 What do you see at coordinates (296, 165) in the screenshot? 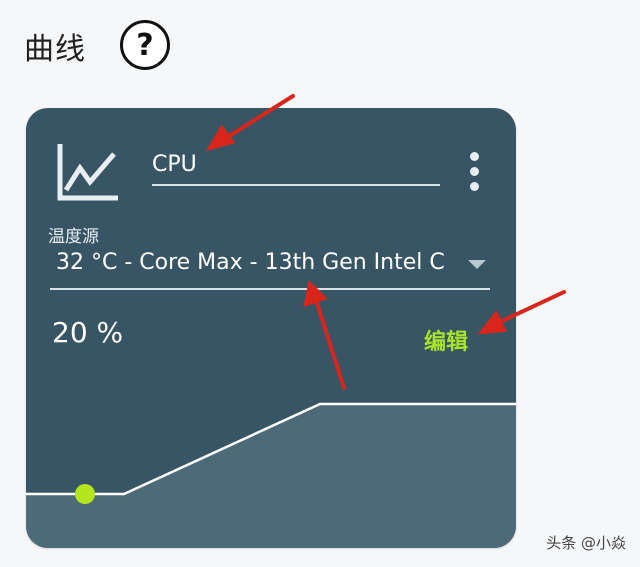
I see `curve-name-input` at bounding box center [296, 165].